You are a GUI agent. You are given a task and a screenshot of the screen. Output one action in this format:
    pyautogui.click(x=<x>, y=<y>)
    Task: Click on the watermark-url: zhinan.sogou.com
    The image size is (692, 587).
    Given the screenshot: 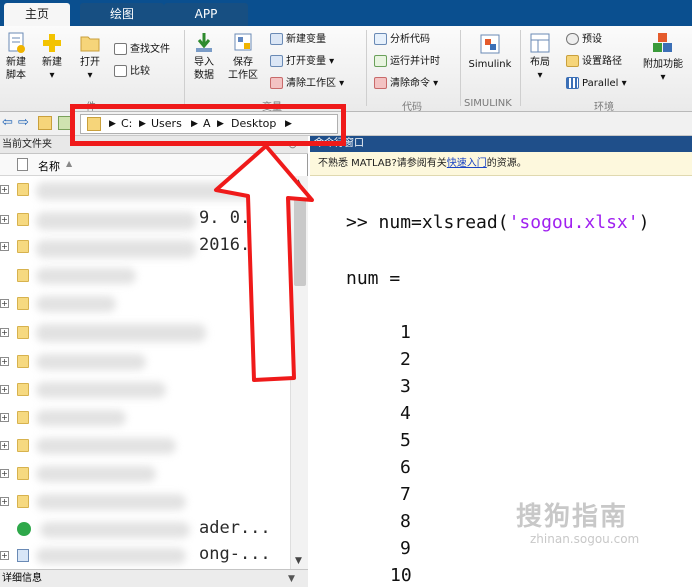 What is the action you would take?
    pyautogui.click(x=585, y=539)
    